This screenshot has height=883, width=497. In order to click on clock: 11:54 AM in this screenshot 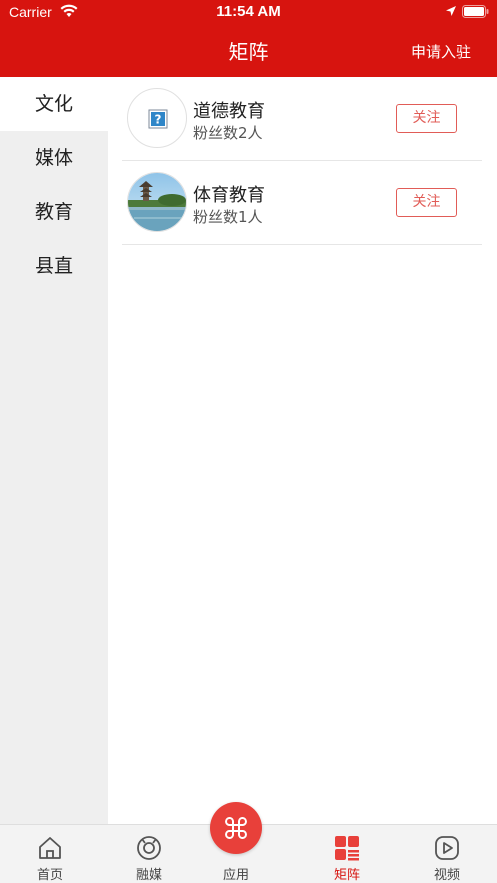, I will do `click(248, 11)`.